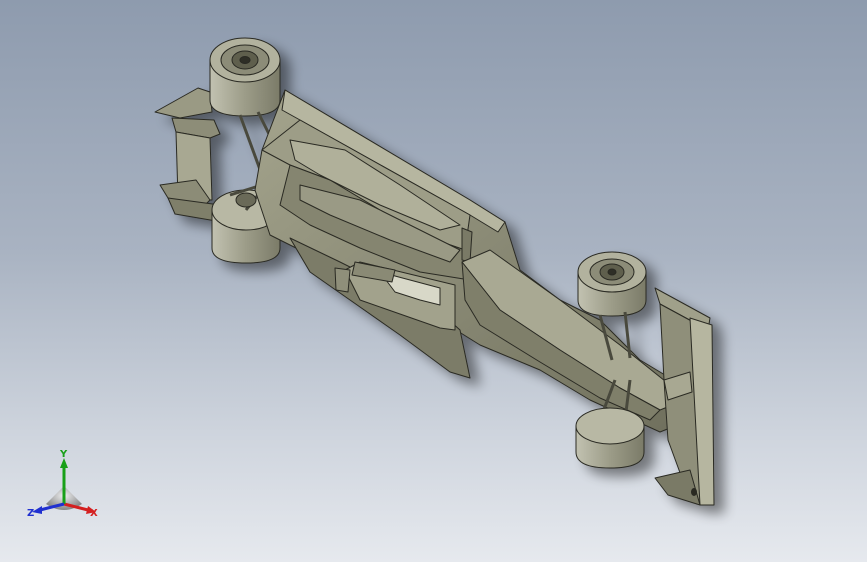  I want to click on x-axis-label: X, so click(94, 513).